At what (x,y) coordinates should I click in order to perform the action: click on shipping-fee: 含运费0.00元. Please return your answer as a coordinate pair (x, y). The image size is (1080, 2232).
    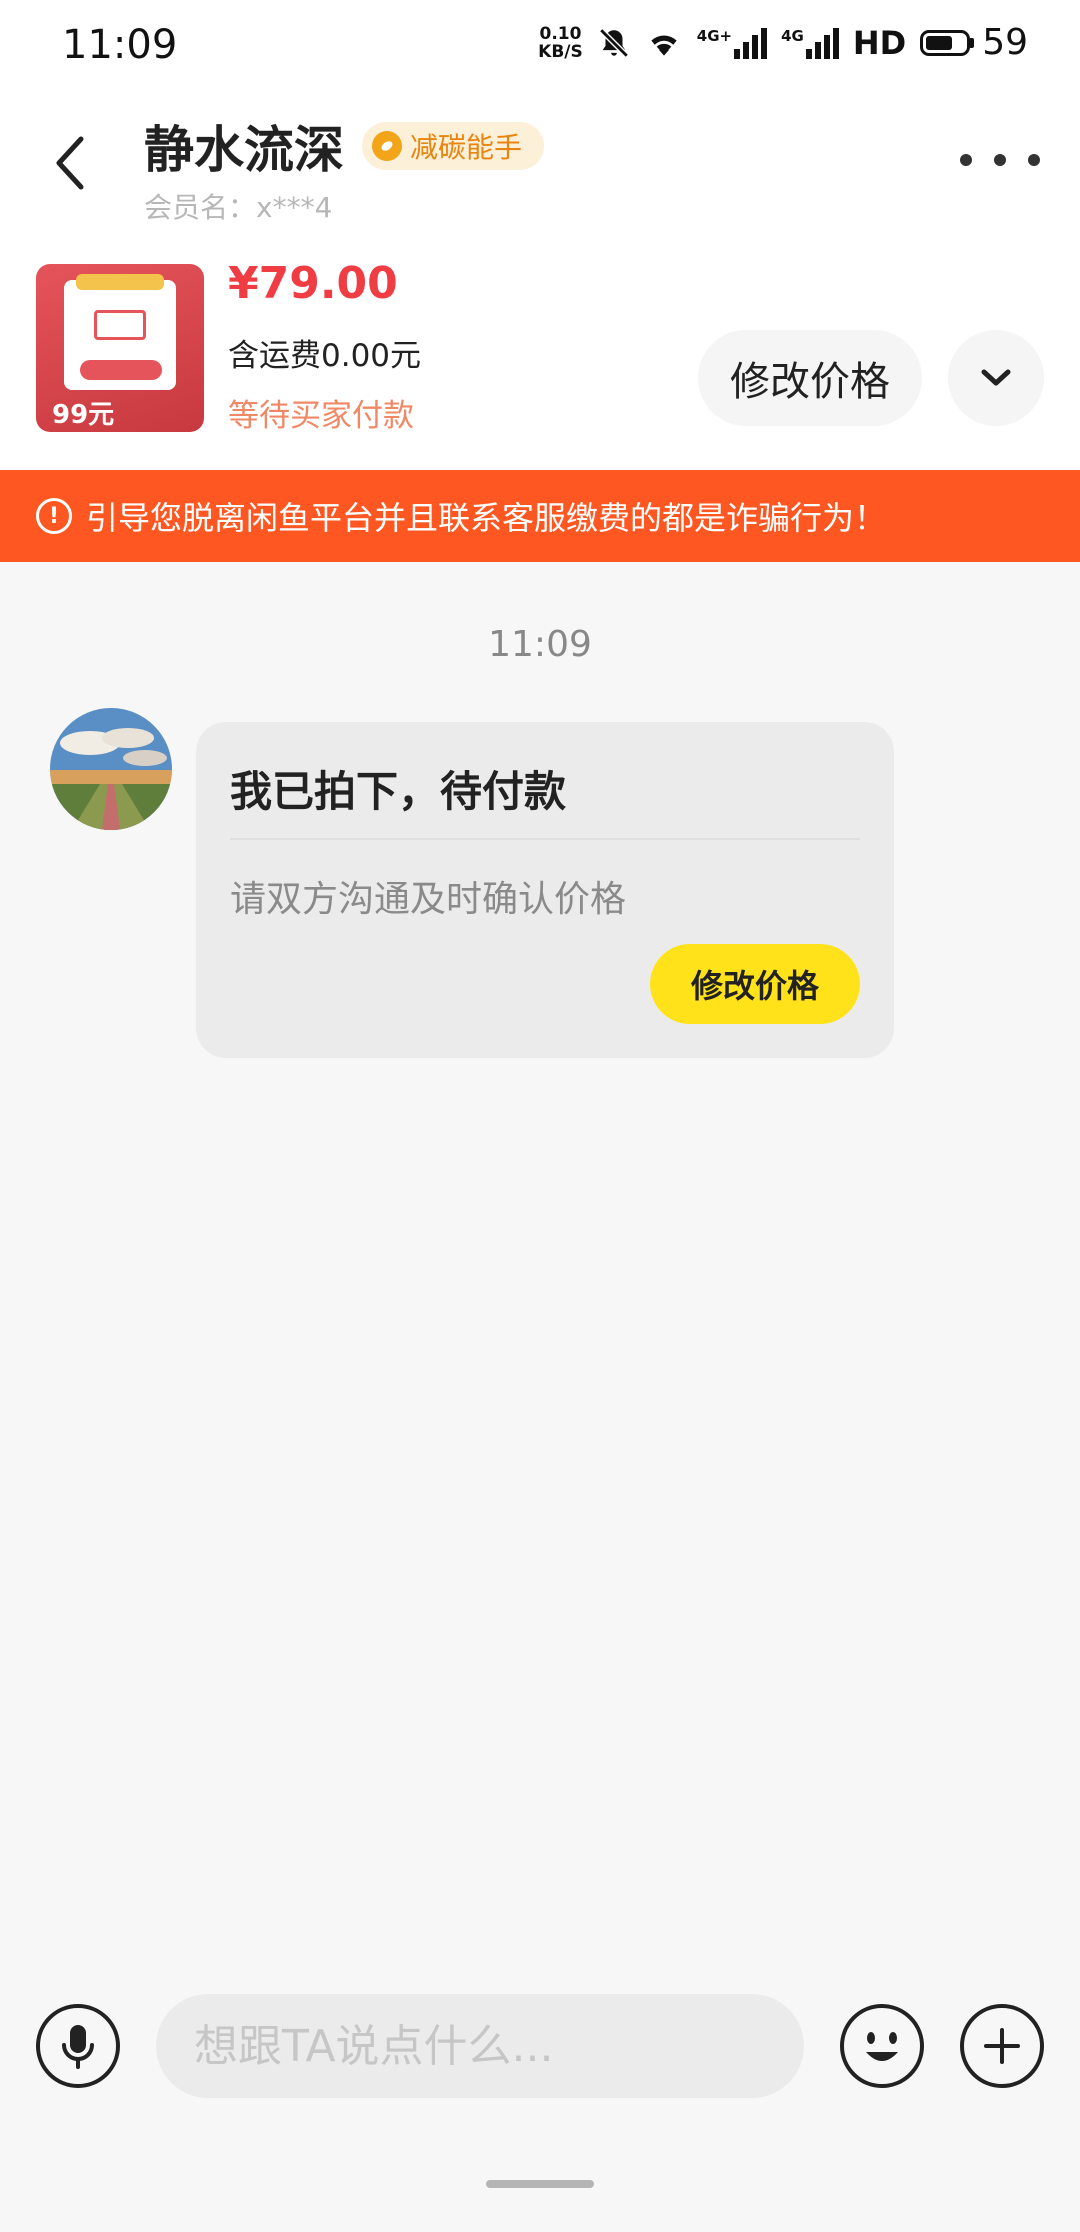
    Looking at the image, I should click on (325, 356).